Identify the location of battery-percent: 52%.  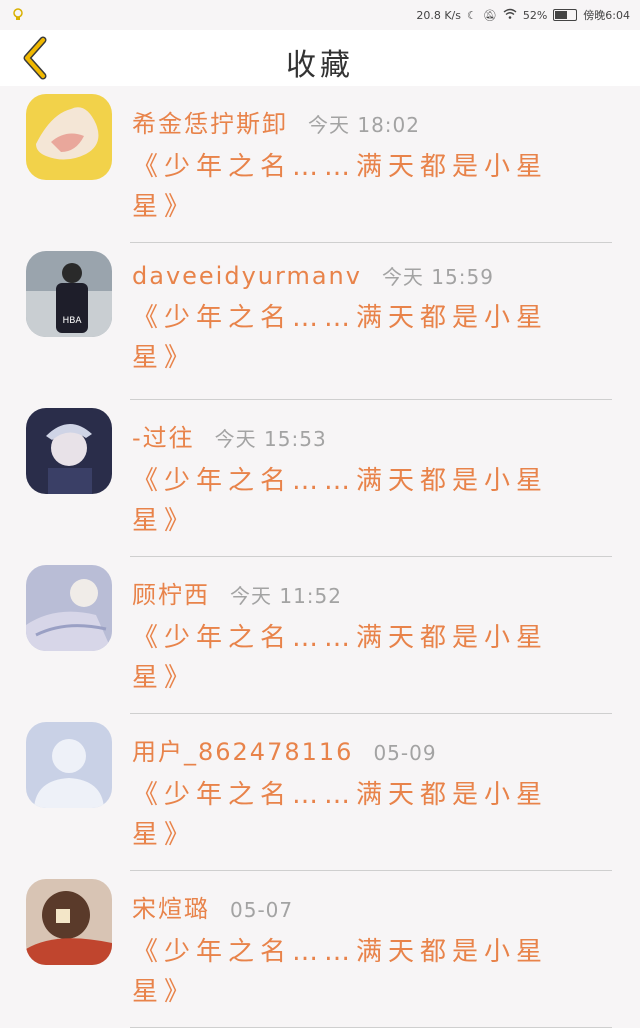
(535, 15).